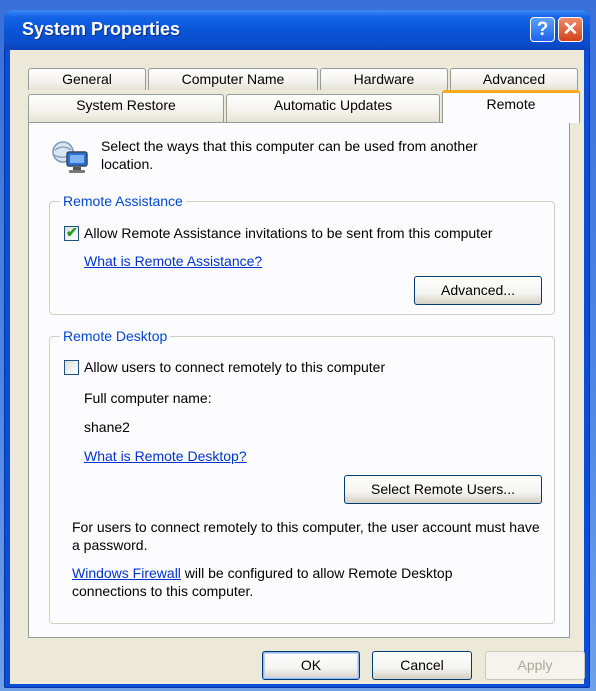  Describe the element at coordinates (101, 29) in the screenshot. I see `window-title: System Properties` at that location.